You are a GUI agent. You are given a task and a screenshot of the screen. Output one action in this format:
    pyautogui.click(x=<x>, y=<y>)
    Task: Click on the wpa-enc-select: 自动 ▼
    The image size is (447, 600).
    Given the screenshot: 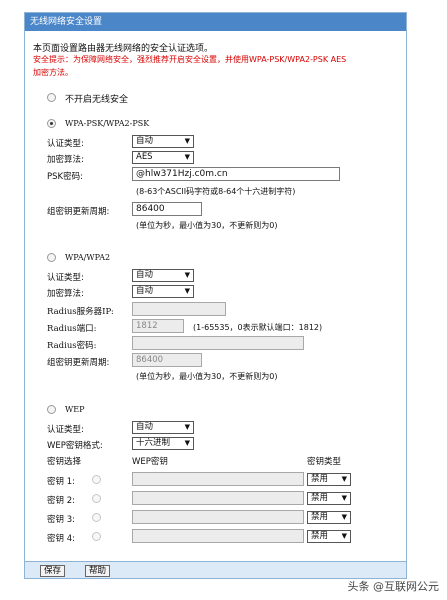 What is the action you would take?
    pyautogui.click(x=163, y=291)
    